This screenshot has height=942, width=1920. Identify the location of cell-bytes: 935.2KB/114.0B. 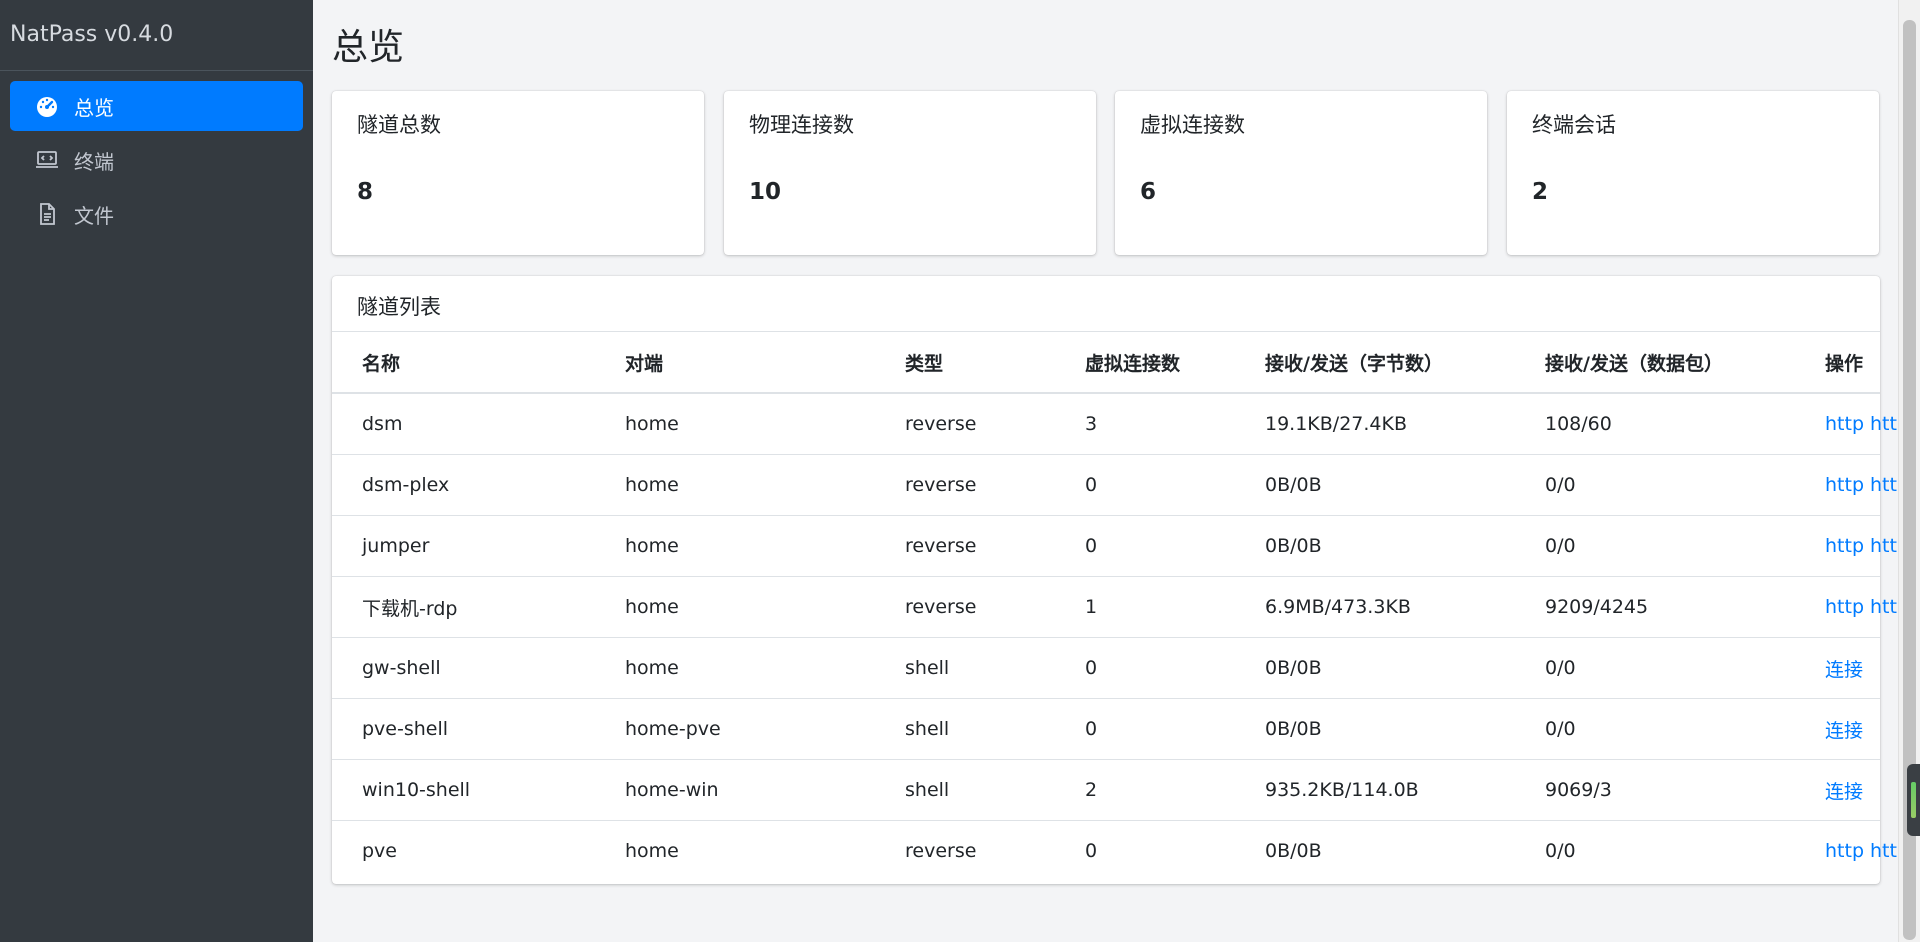
(1375, 790).